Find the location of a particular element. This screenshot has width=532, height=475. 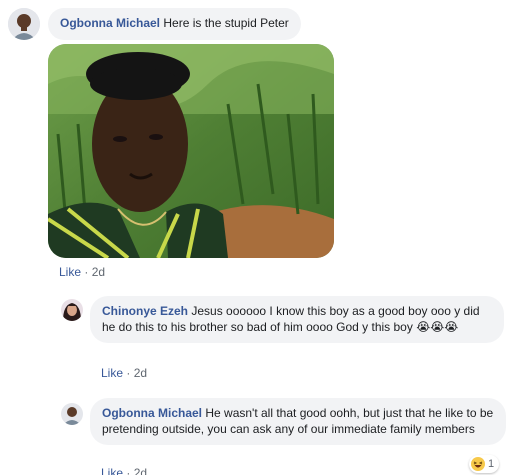

crying-face-emoji: 😭😭😭 is located at coordinates (437, 327).